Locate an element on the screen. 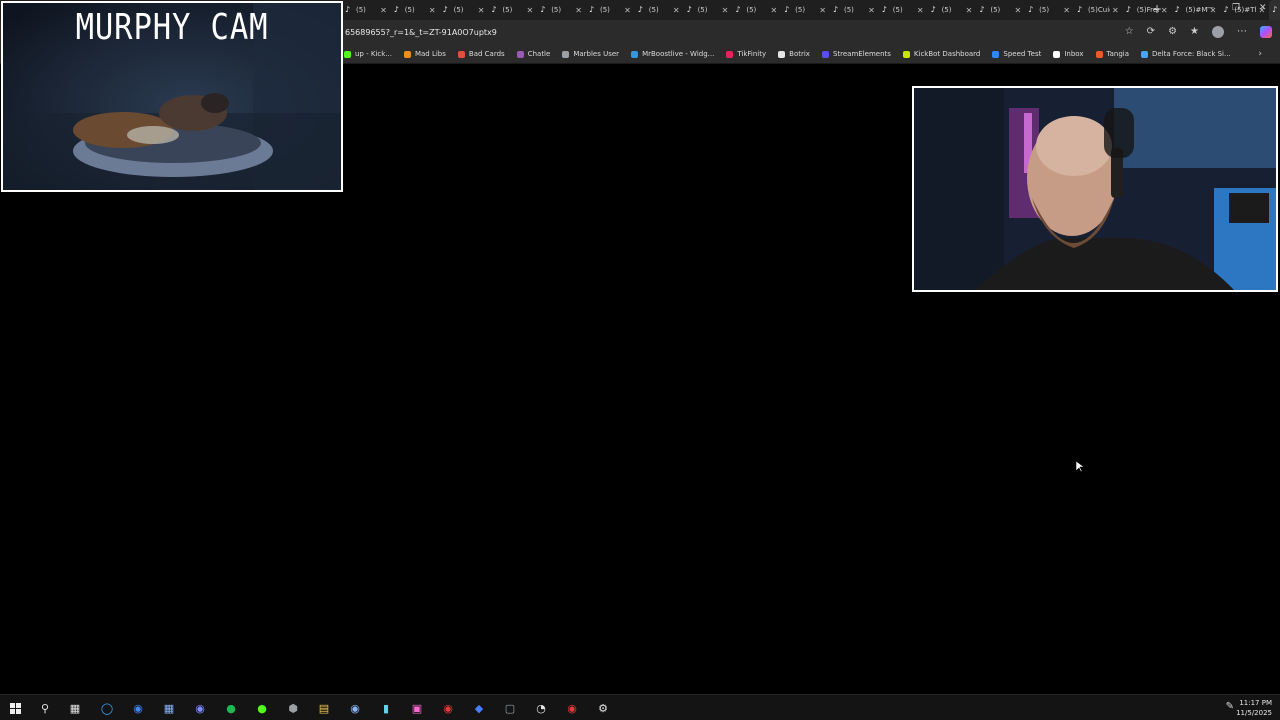 The image size is (1280, 720). bookmark-item: KickBot Dashboard is located at coordinates (941, 54).